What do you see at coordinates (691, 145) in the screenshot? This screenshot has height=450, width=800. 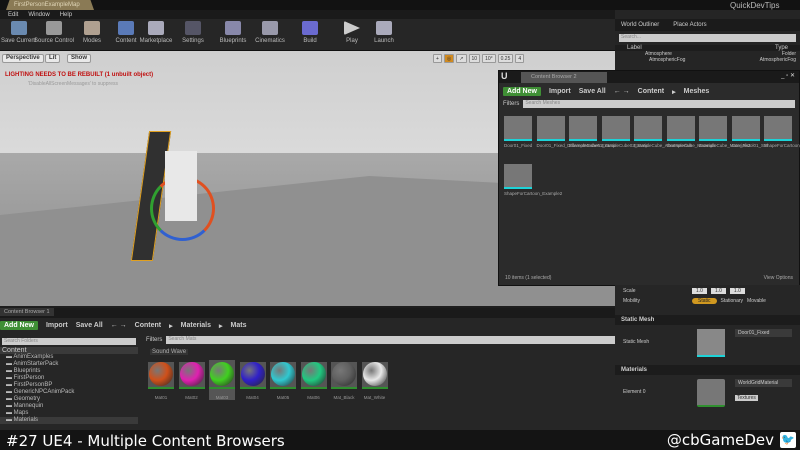 I see `asset-label: ExampleCube_Materials` at bounding box center [691, 145].